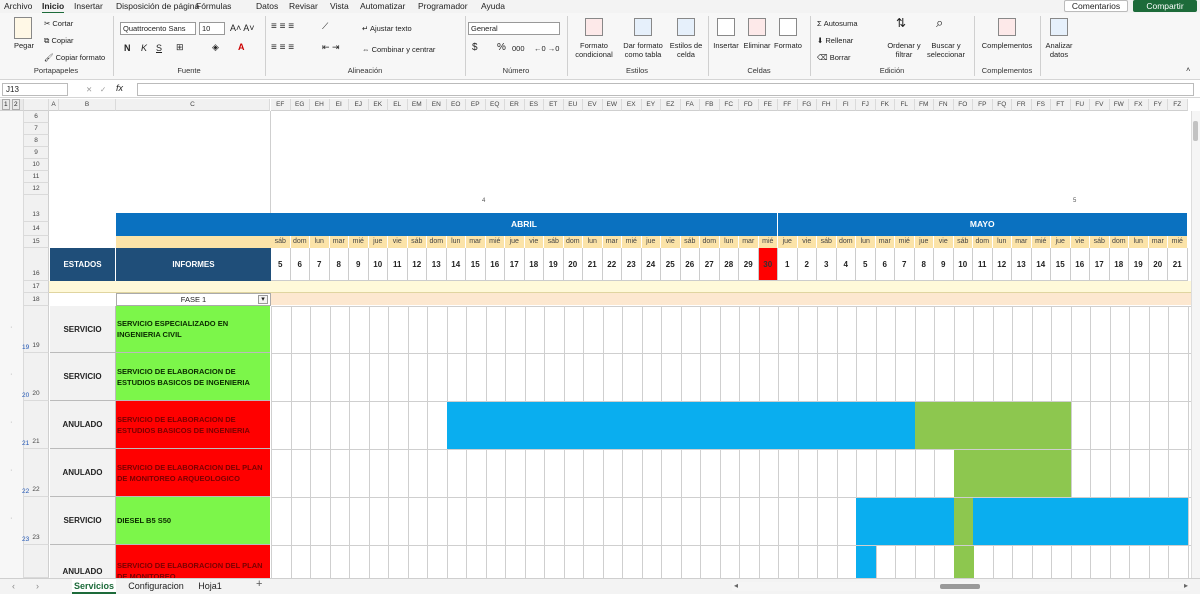 Image resolution: width=1200 pixels, height=594 pixels. Describe the element at coordinates (282, 48) in the screenshot. I see `align-left-icon: ≡ ≡ ≡` at that location.